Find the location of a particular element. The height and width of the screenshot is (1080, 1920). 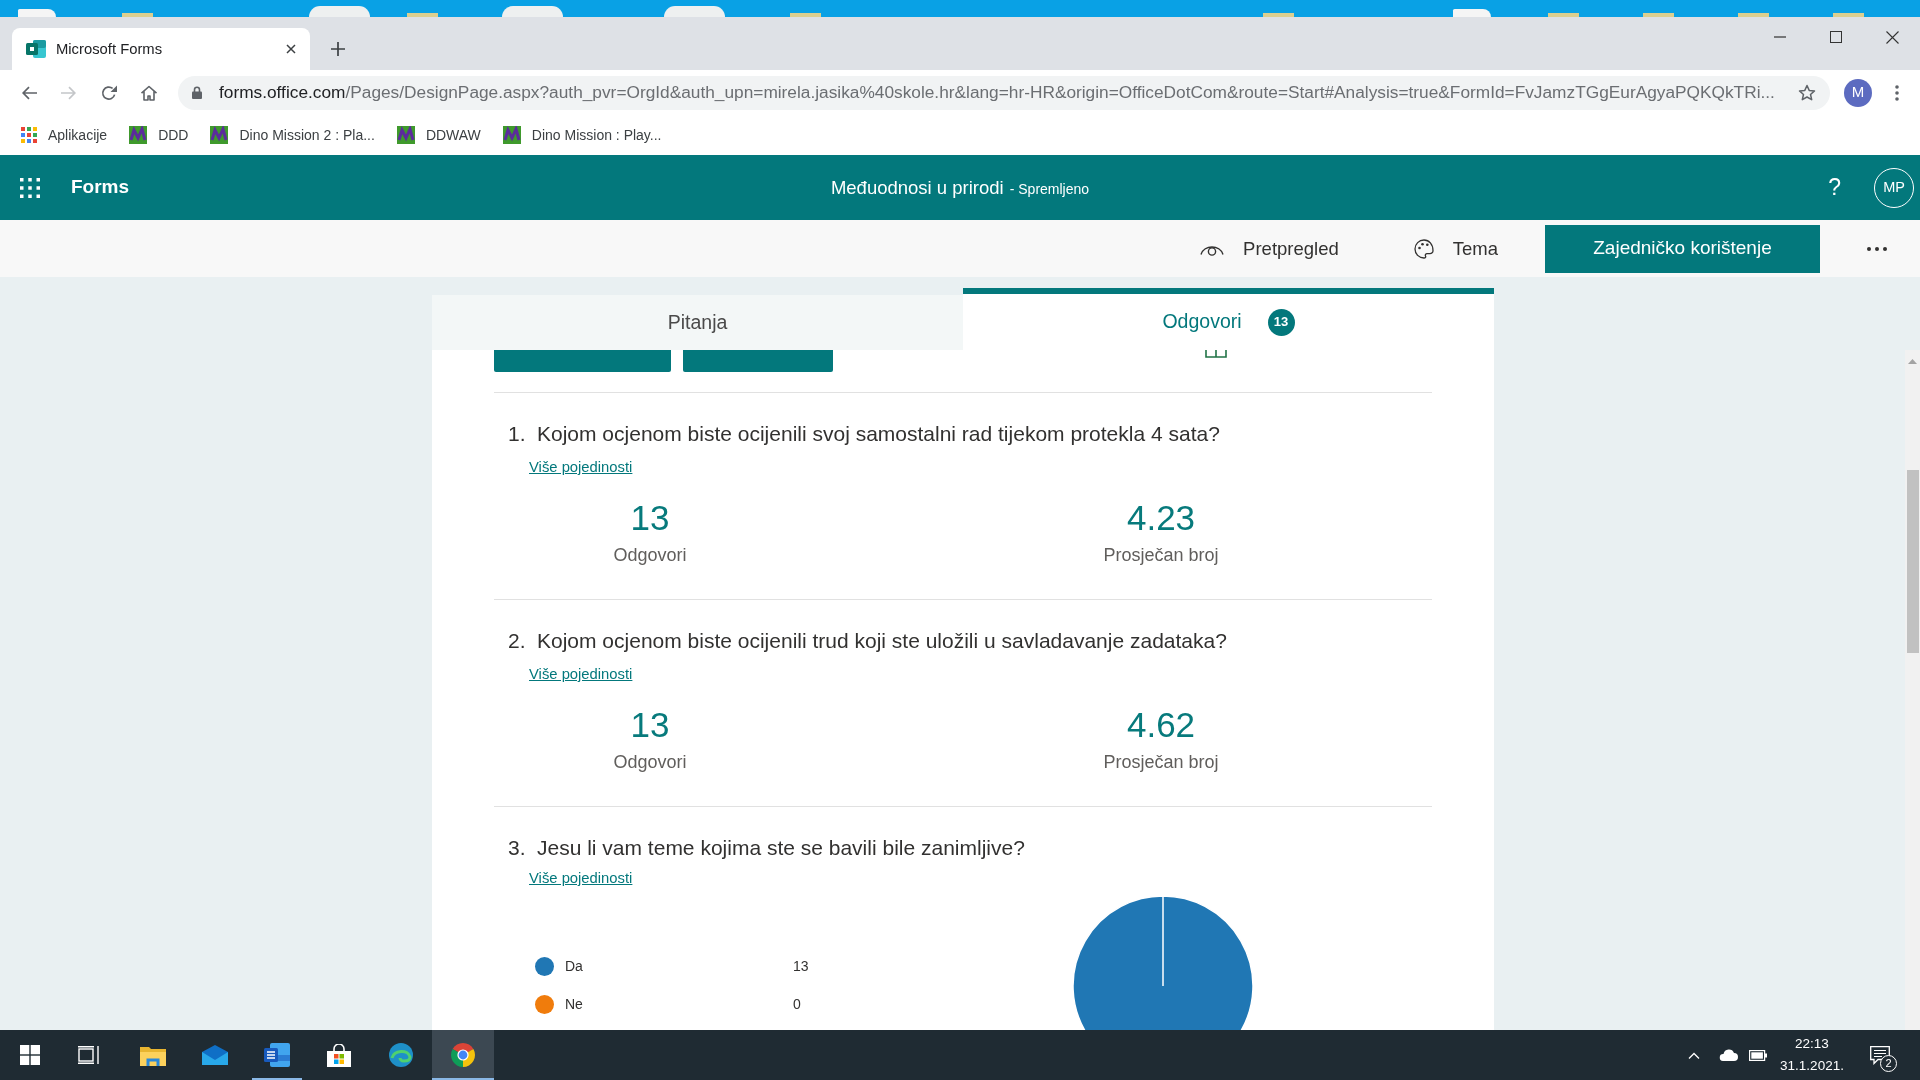

lock-icon is located at coordinates (197, 92).